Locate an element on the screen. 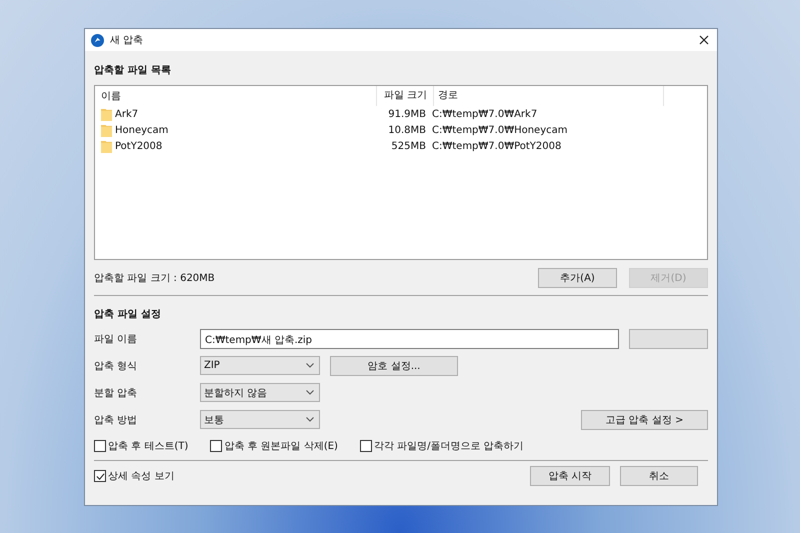  column-header: 경로 is located at coordinates (548, 96).